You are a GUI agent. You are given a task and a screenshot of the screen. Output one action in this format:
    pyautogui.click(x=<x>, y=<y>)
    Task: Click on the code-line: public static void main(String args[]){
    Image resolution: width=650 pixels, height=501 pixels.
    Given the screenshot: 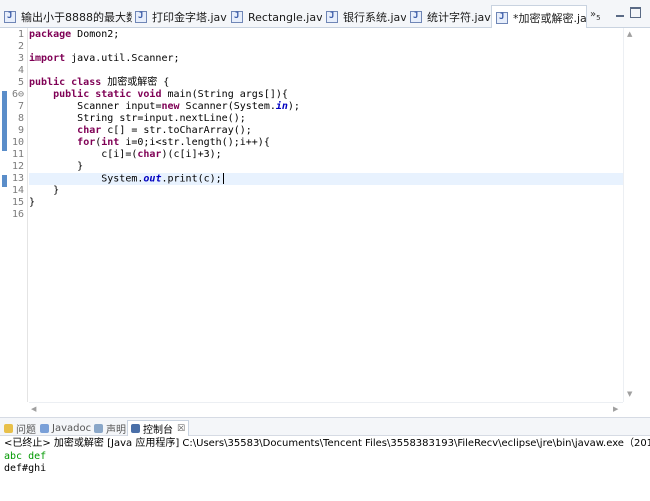 What is the action you would take?
    pyautogui.click(x=170, y=94)
    